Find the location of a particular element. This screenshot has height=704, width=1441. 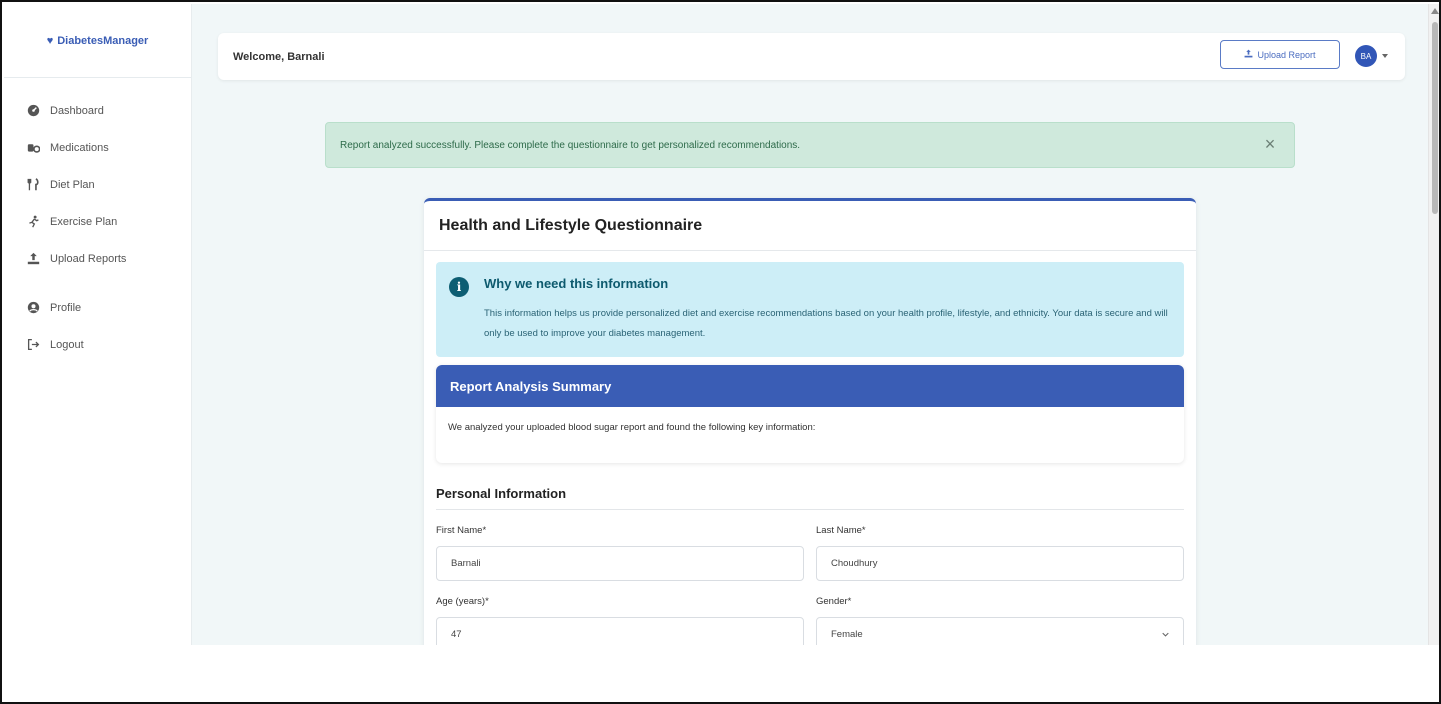

avatar: BA is located at coordinates (1366, 56).